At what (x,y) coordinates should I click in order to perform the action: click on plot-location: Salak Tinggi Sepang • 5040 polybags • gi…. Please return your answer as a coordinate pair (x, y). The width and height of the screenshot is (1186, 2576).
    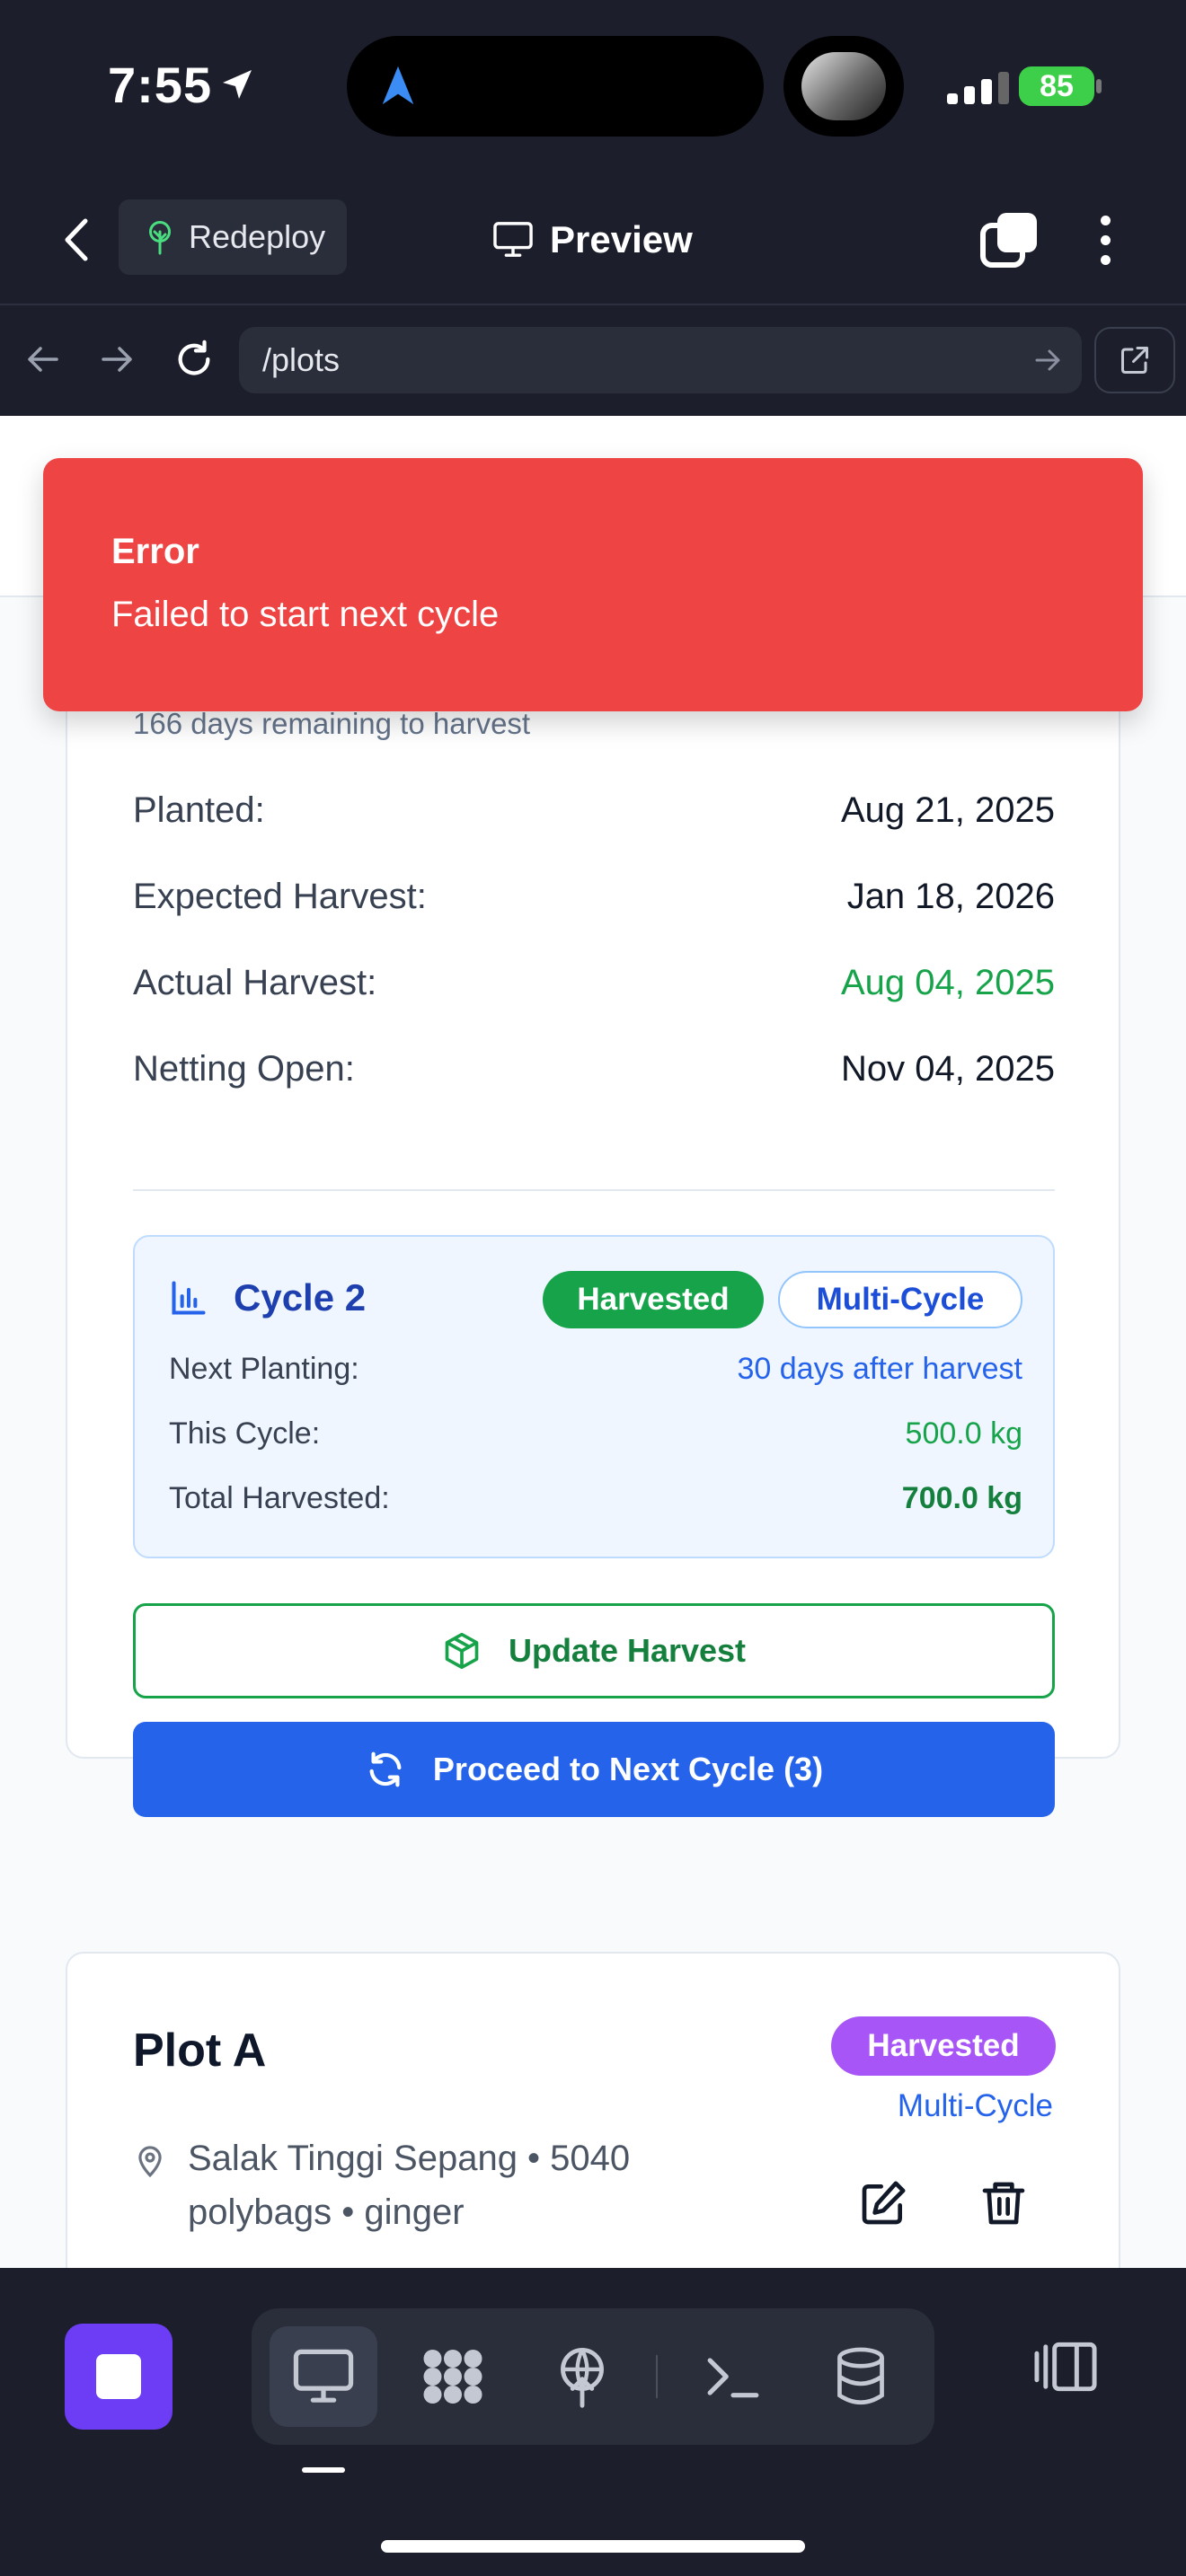
    Looking at the image, I should click on (409, 2185).